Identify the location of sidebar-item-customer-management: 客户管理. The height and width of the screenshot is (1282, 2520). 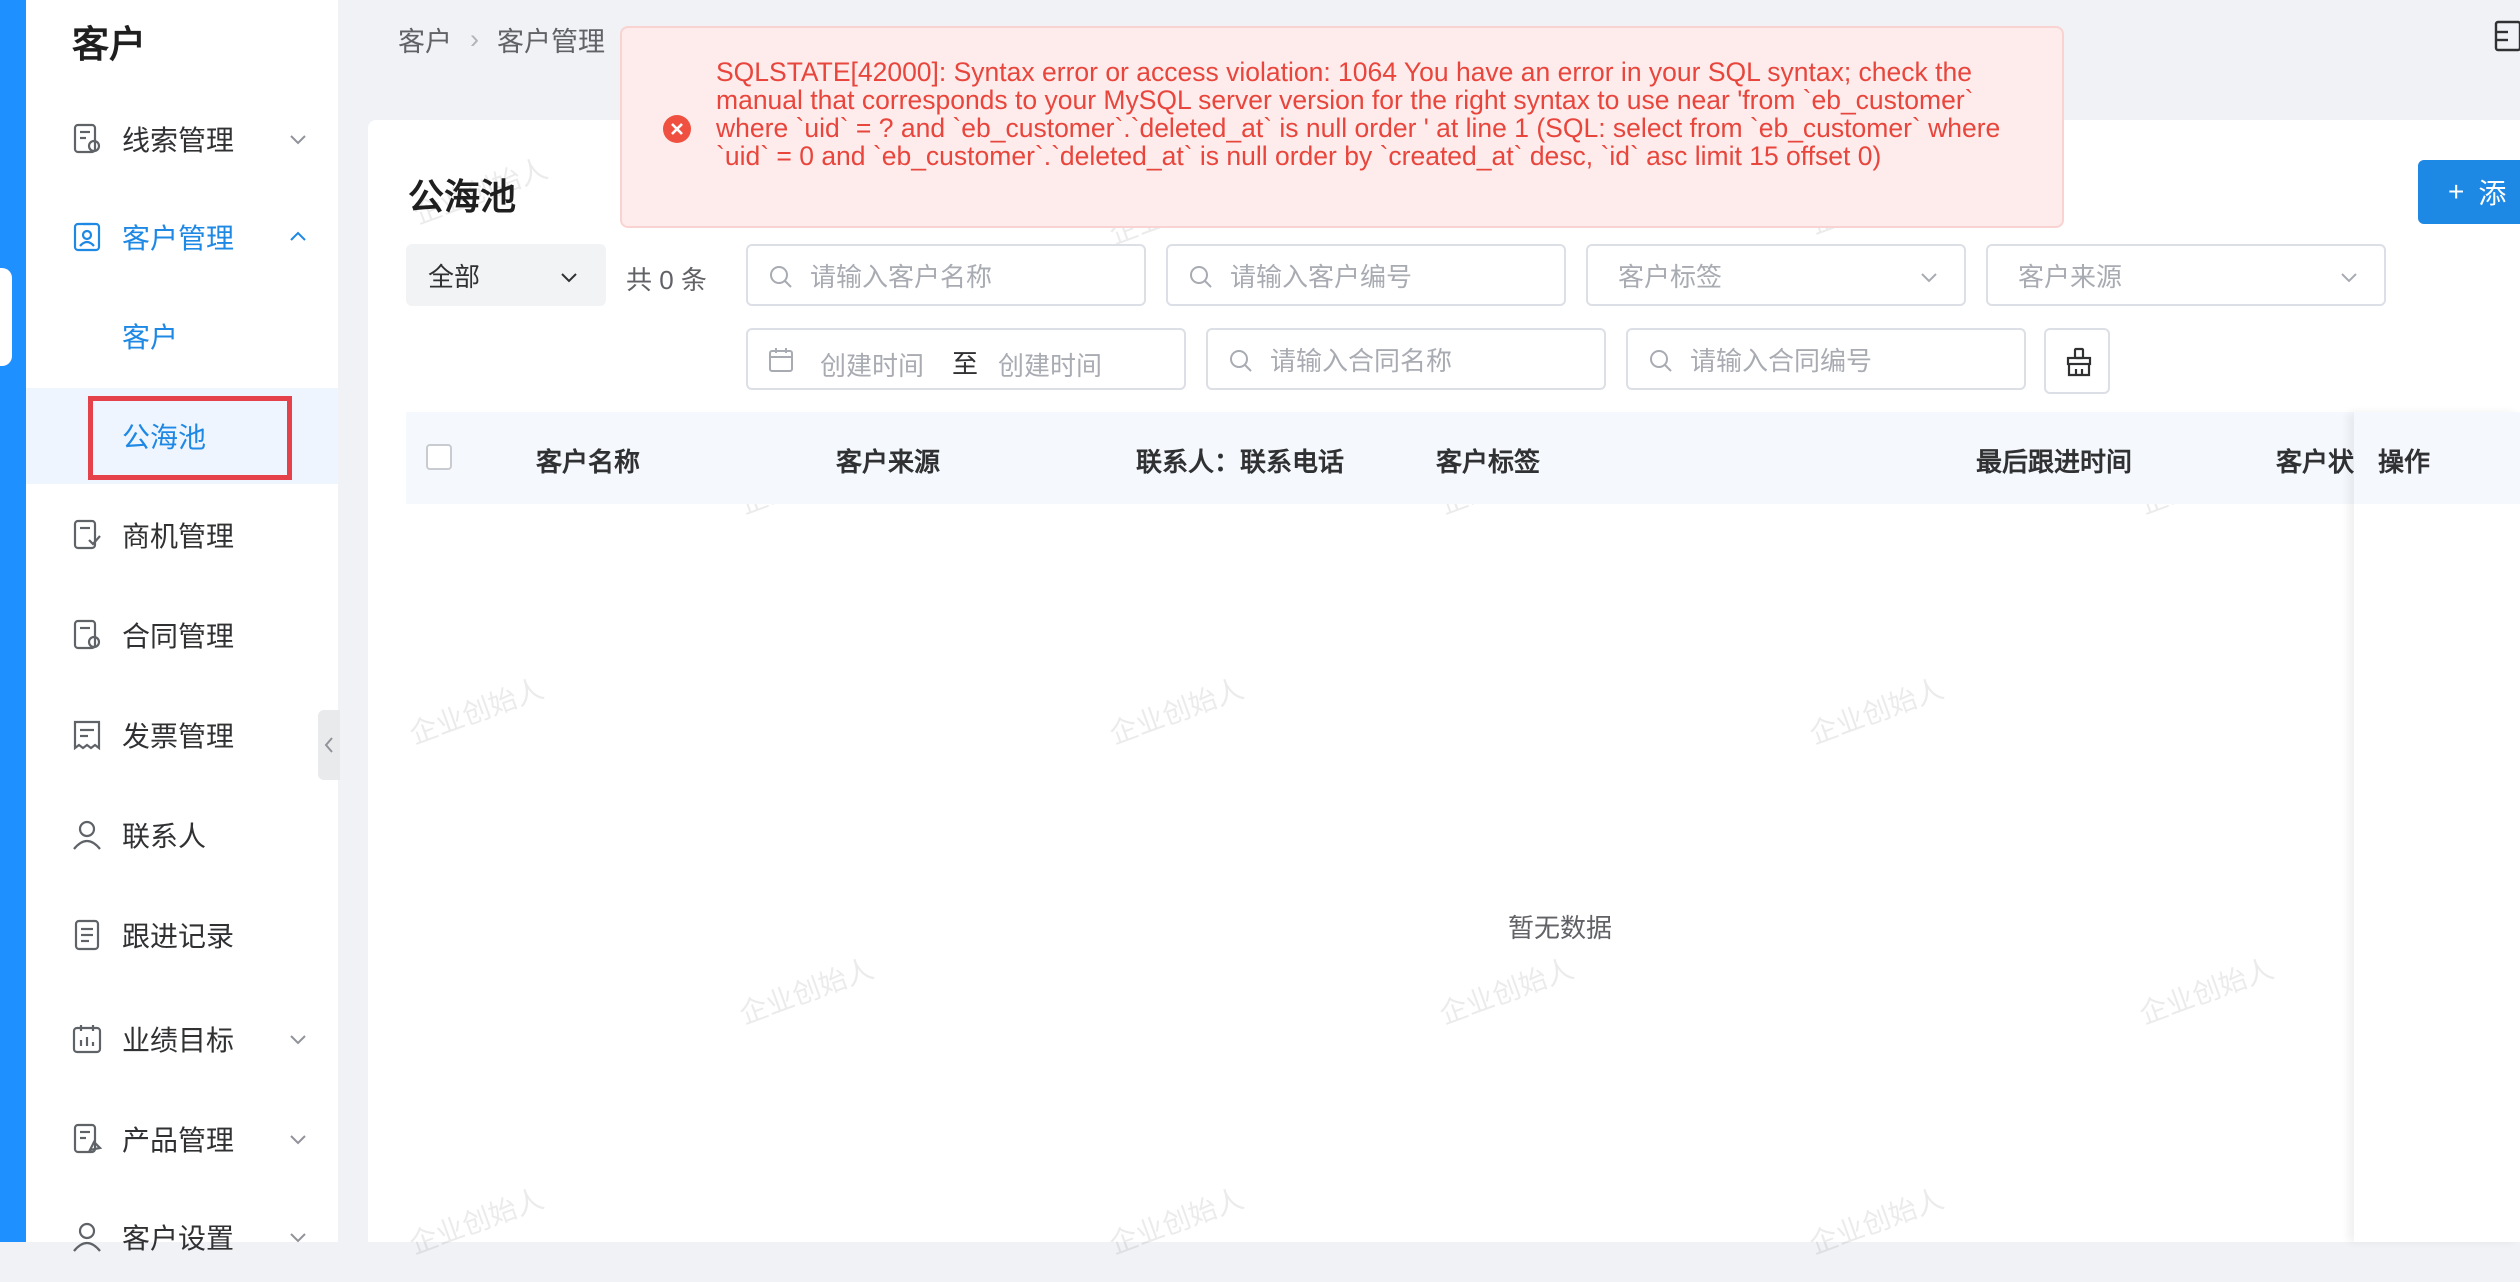
(182, 237).